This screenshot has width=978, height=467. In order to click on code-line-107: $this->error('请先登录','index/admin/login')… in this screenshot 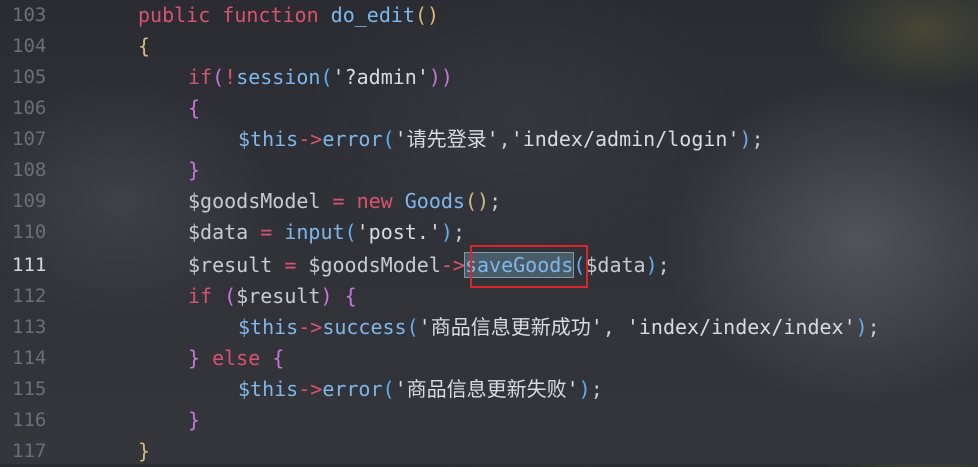, I will do `click(501, 139)`.